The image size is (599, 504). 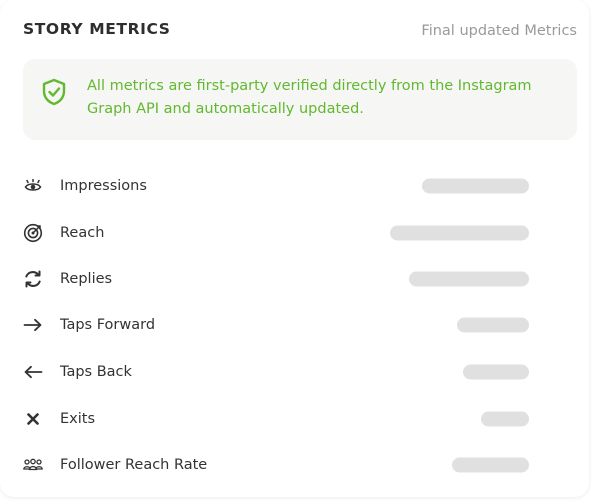 What do you see at coordinates (86, 278) in the screenshot?
I see `metric-label: Replies` at bounding box center [86, 278].